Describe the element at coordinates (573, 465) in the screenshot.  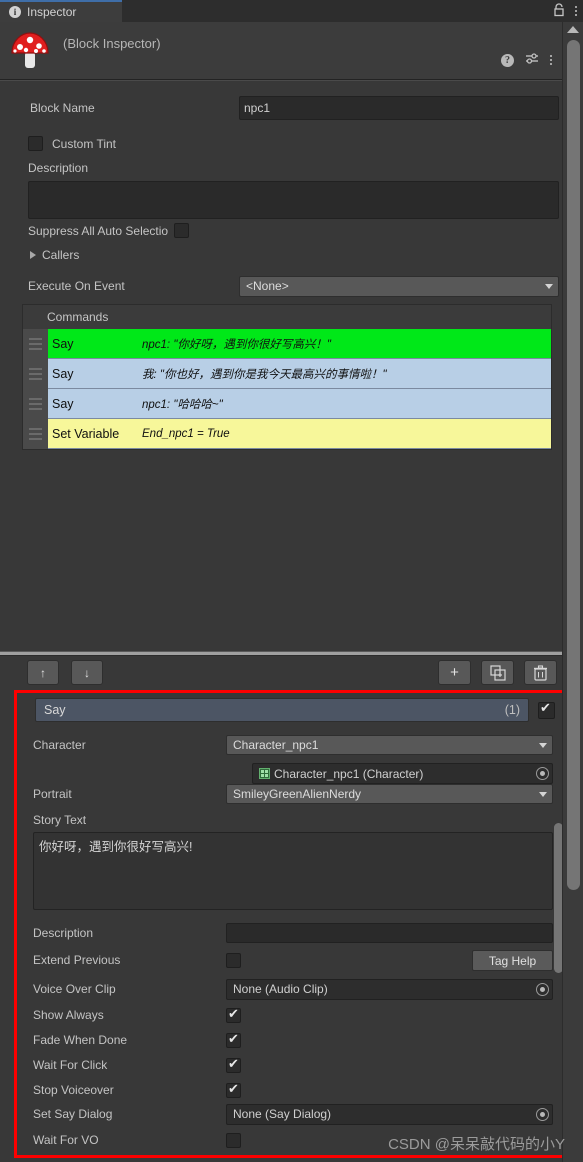
I see `scrollbar-thumb` at that location.